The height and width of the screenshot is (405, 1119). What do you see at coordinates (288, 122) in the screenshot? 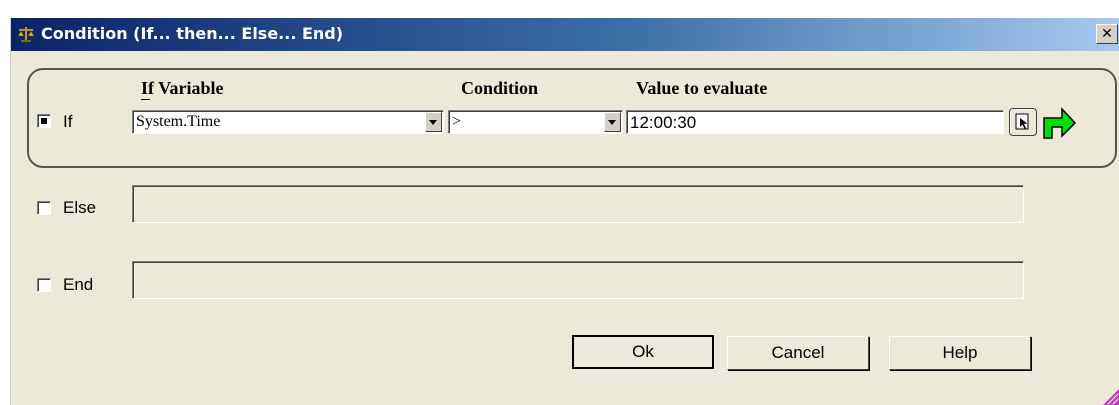
I see `if-variable-select: System.Time` at bounding box center [288, 122].